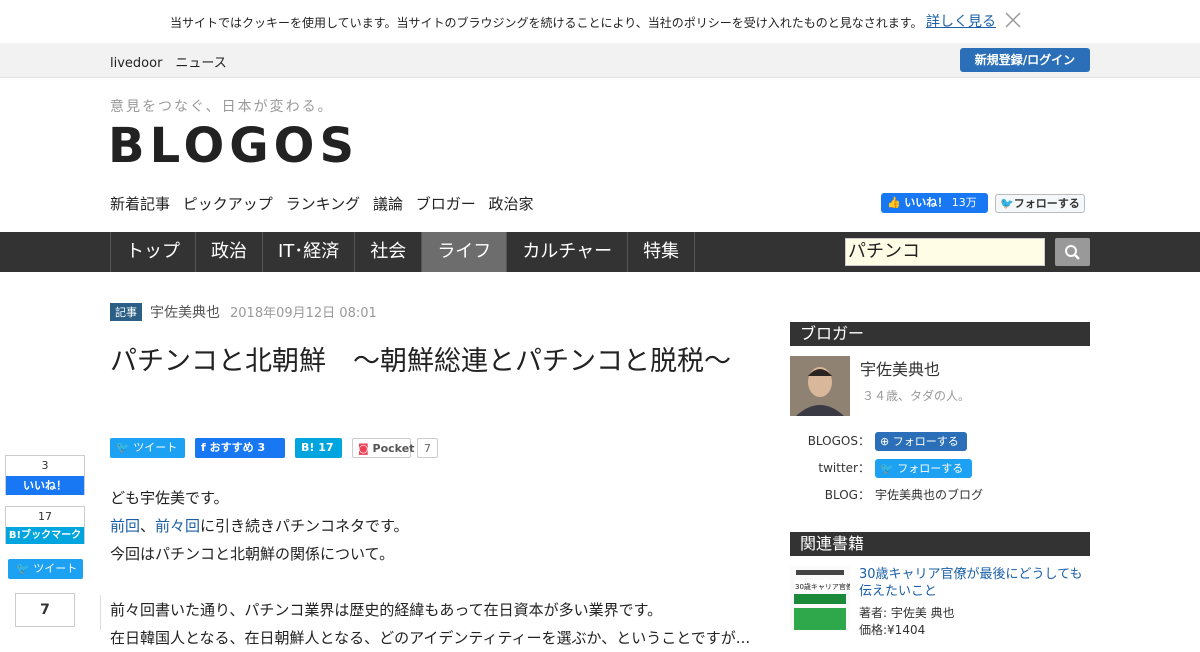  Describe the element at coordinates (168, 61) in the screenshot. I see `livedoor-news-link: livedoor ニュース` at that location.